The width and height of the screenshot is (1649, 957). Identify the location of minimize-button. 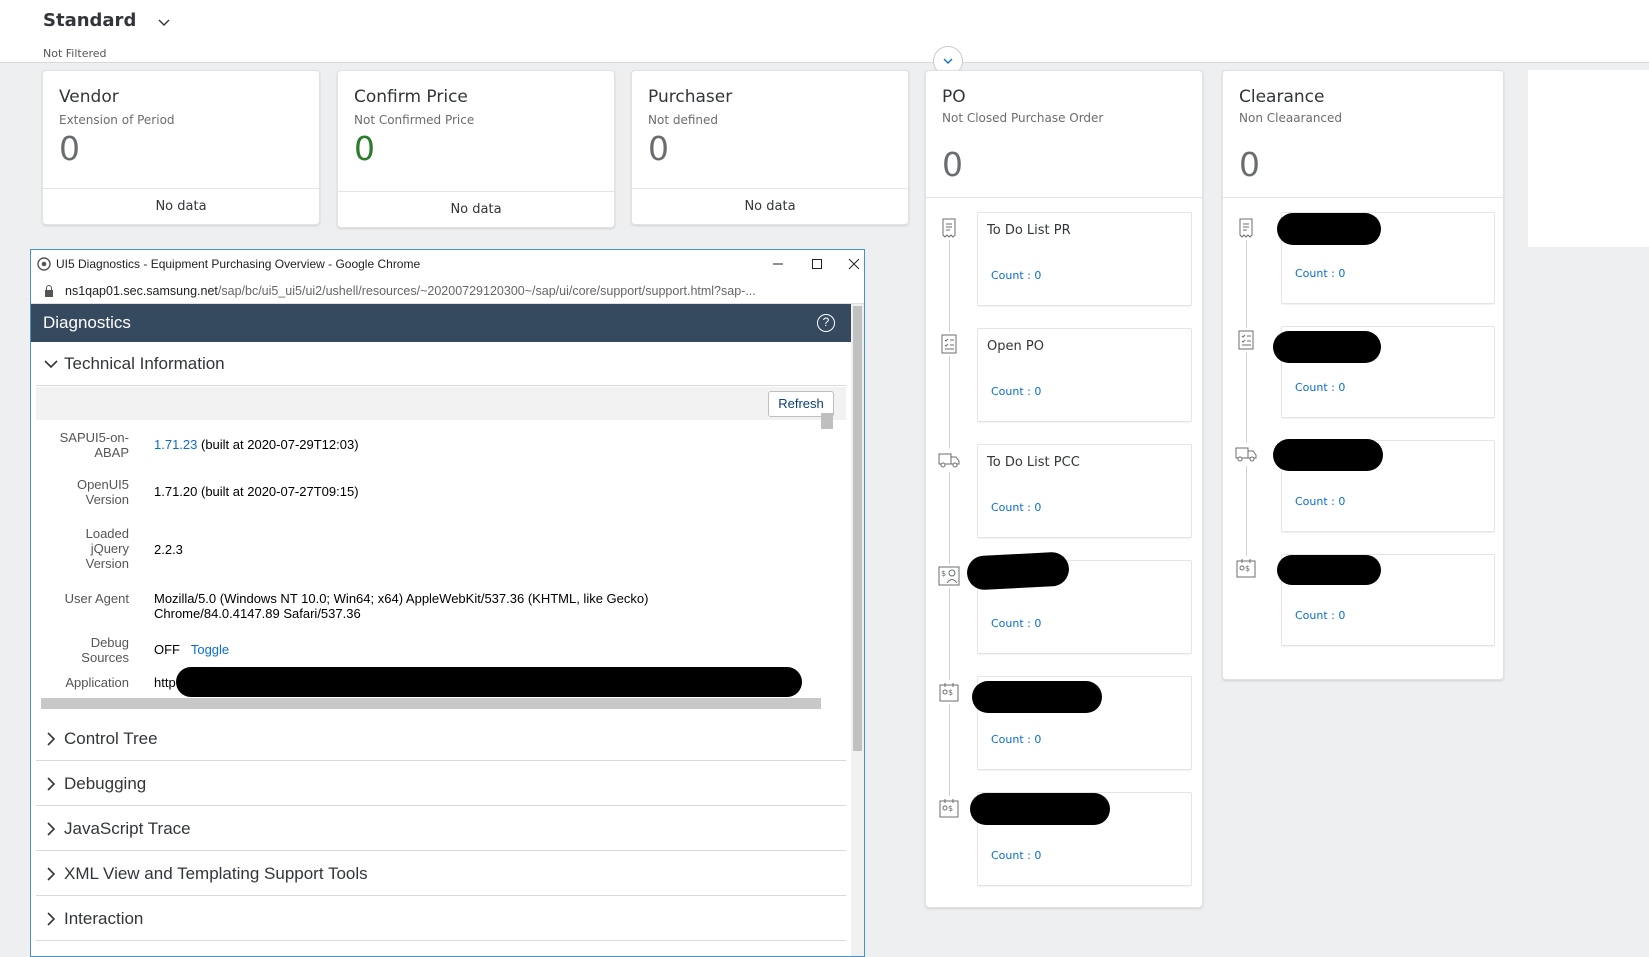
(778, 264).